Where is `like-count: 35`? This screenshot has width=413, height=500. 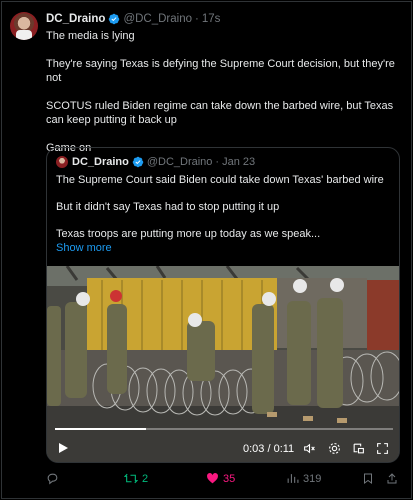
like-count: 35 is located at coordinates (229, 478).